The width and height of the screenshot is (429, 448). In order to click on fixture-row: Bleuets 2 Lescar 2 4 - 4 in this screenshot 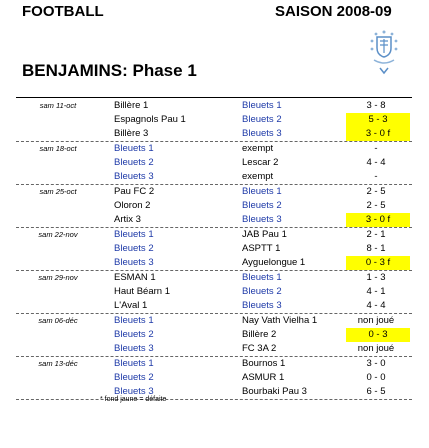, I will do `click(214, 163)`.